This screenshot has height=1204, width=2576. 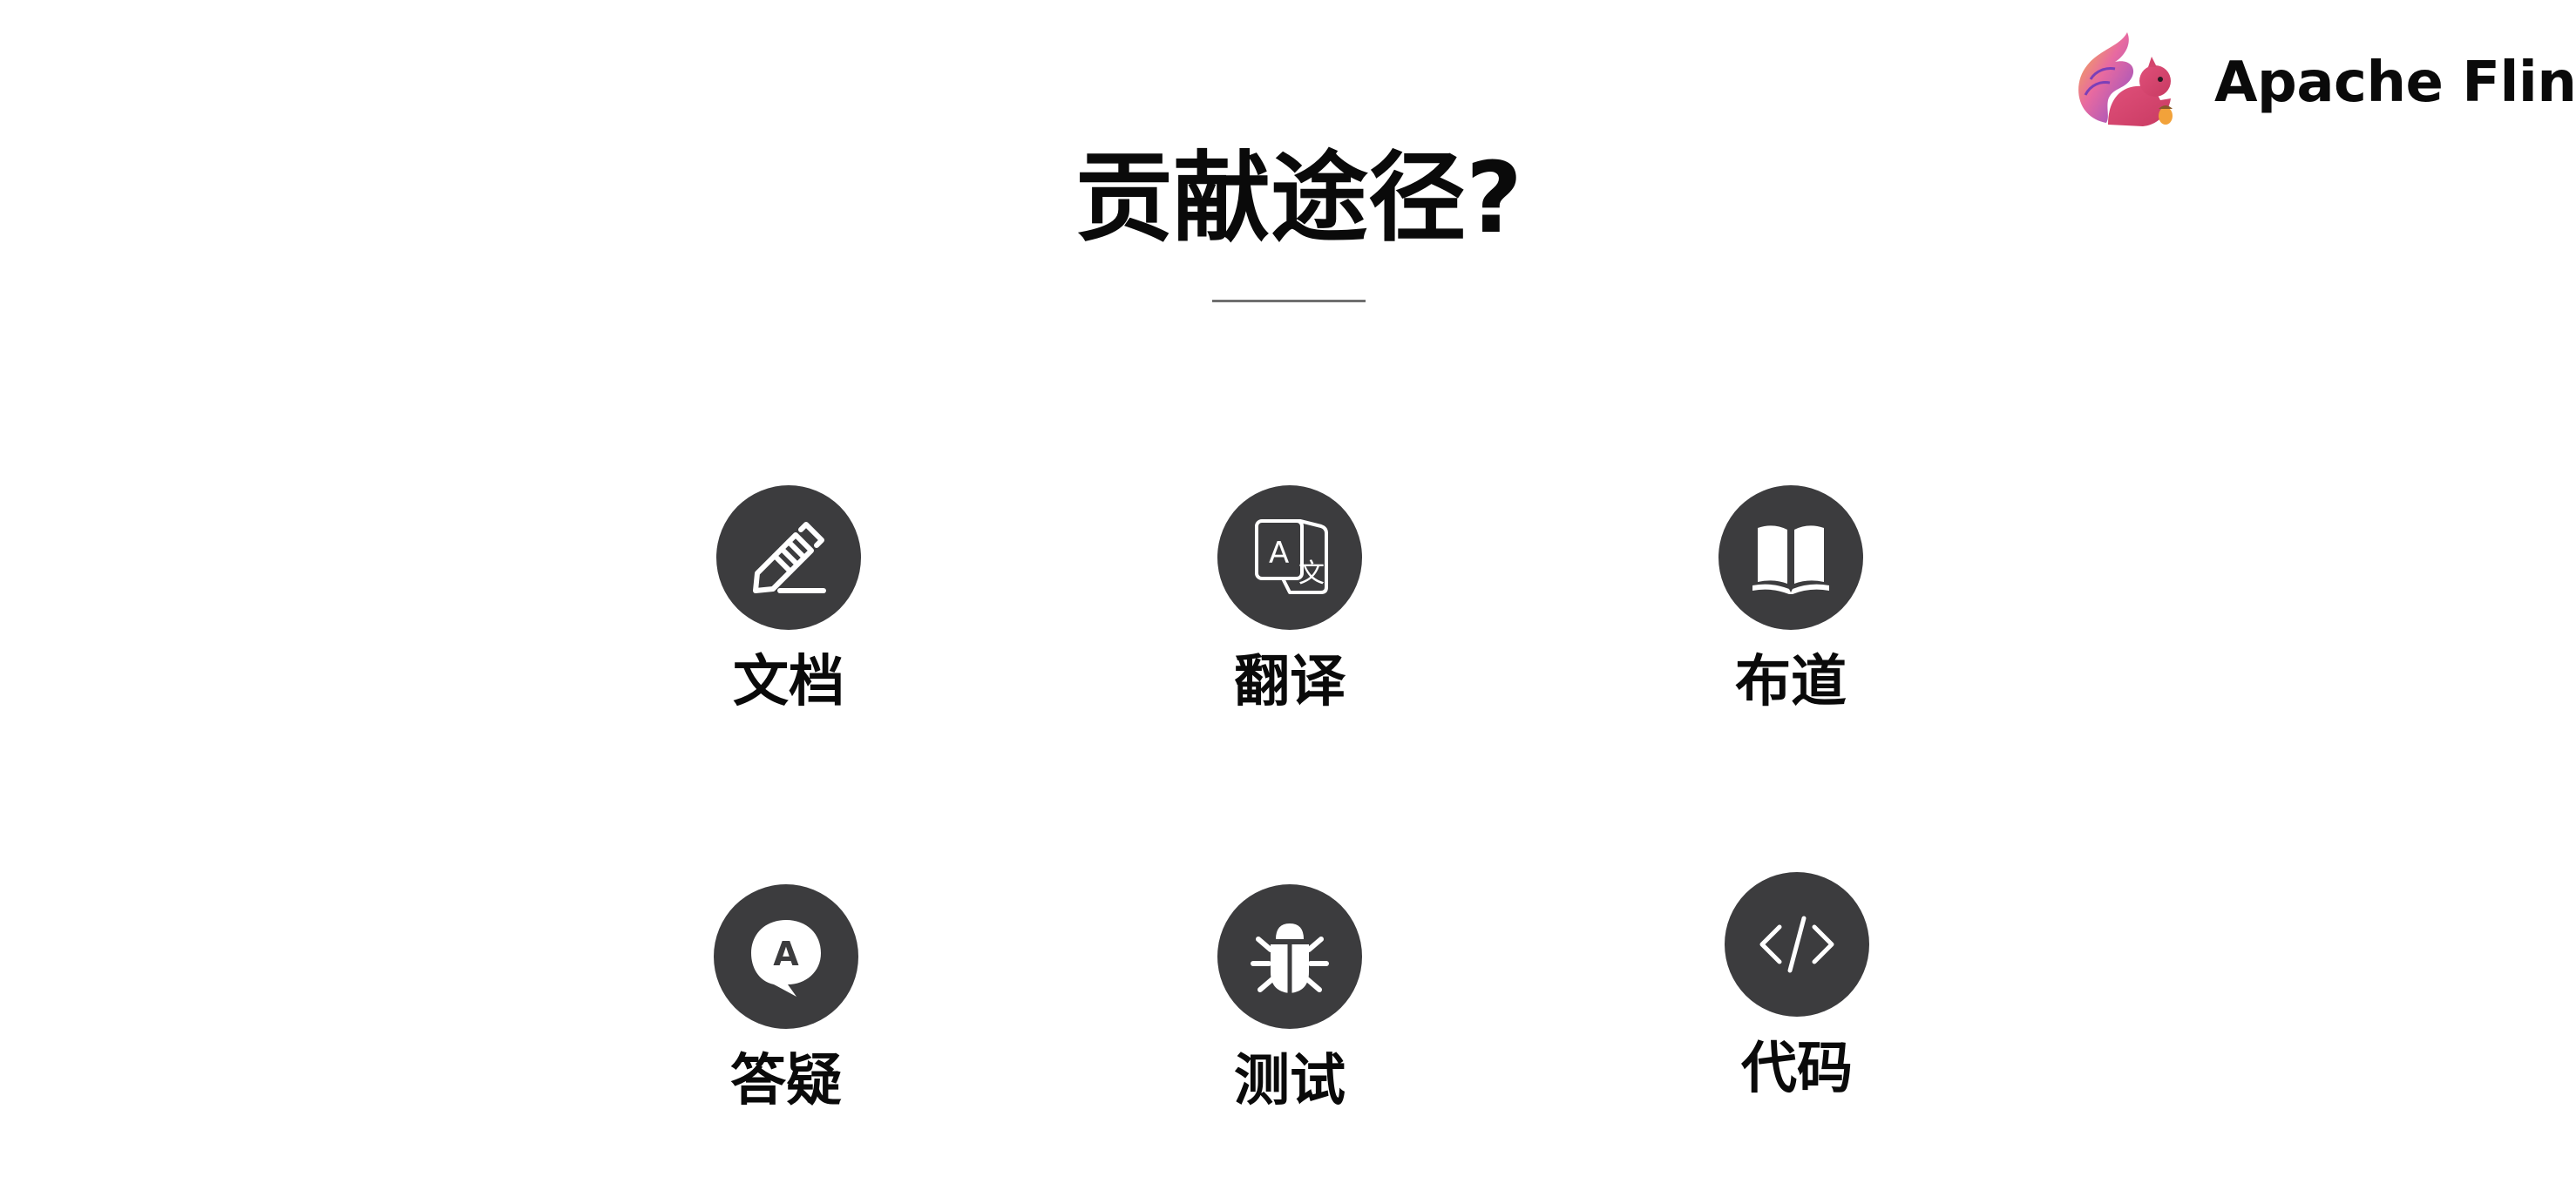 I want to click on code-button, so click(x=1797, y=944).